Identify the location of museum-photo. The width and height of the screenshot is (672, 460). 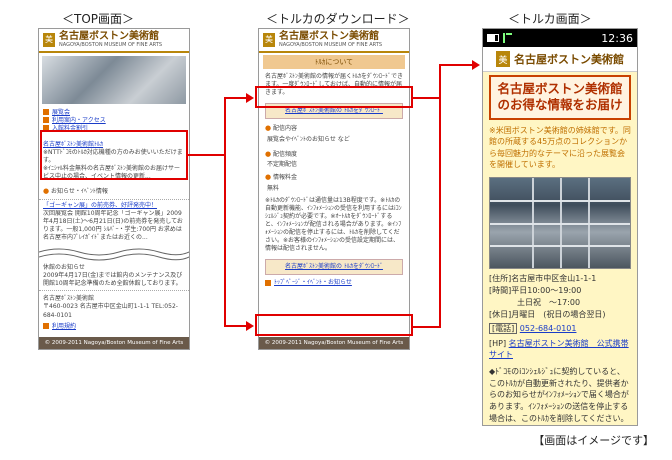
(560, 222).